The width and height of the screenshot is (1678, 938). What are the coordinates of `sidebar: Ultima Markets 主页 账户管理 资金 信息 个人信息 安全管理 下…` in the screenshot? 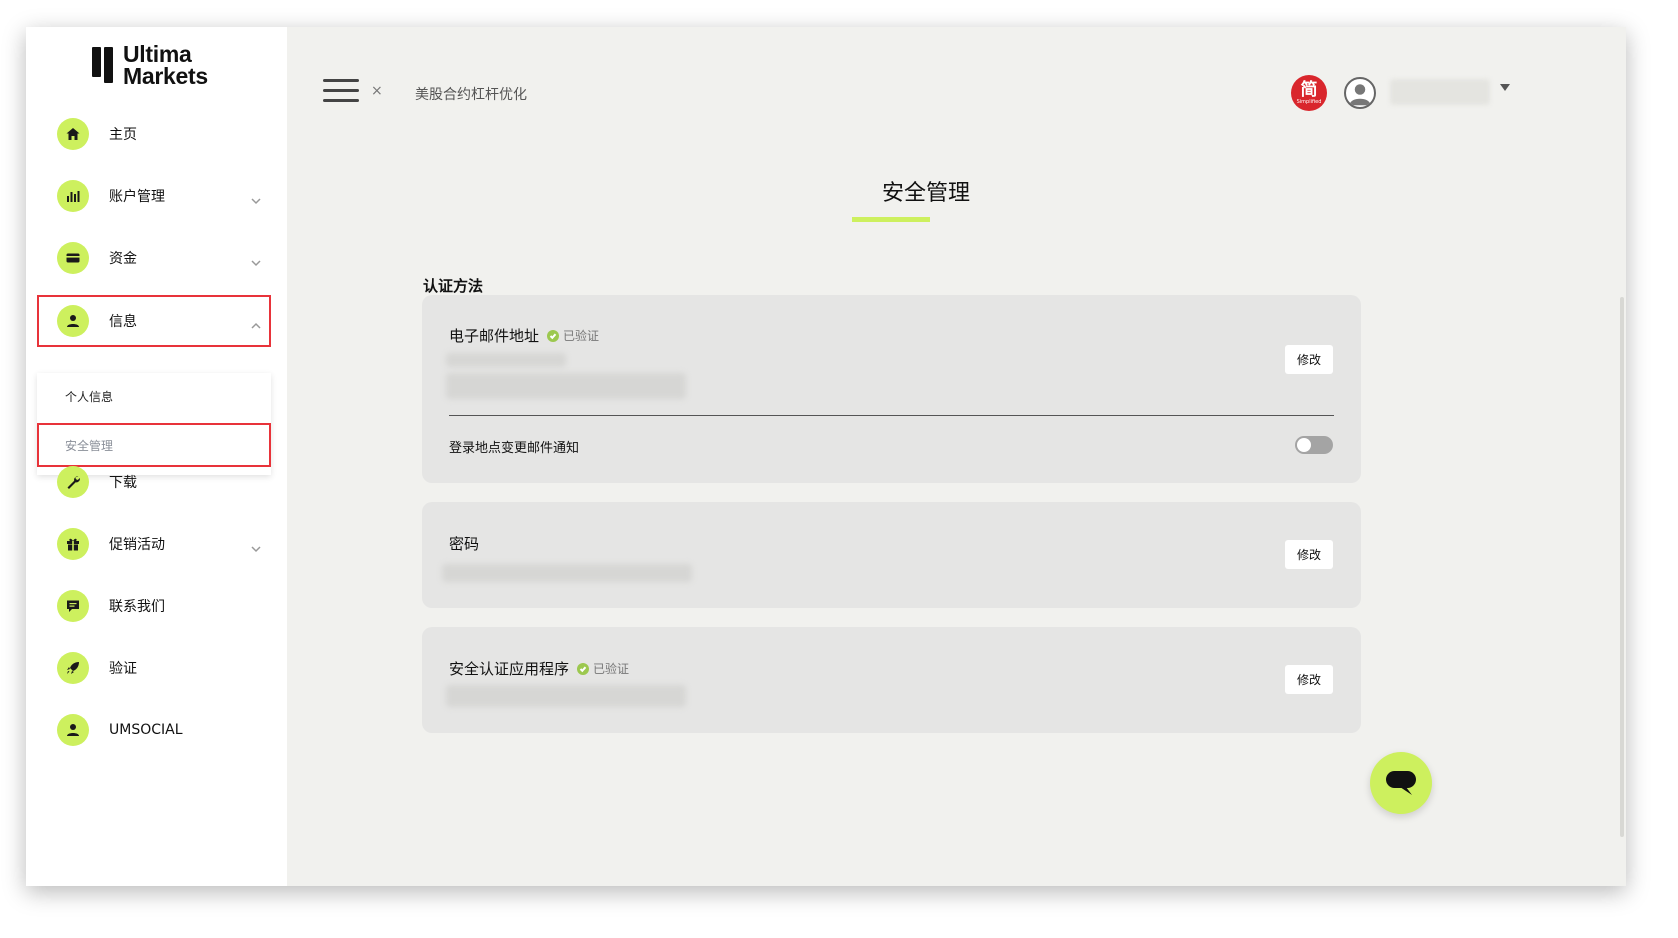 It's located at (156, 456).